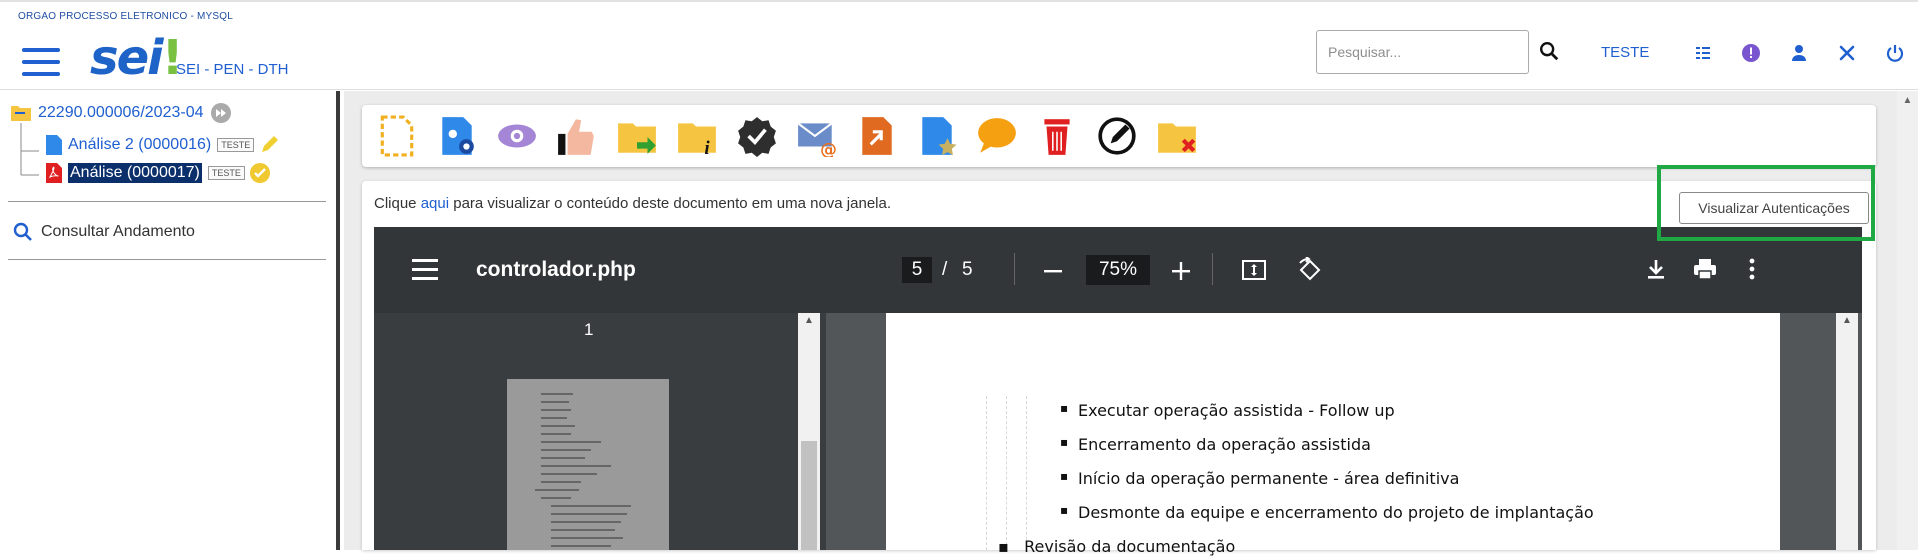  What do you see at coordinates (1181, 271) in the screenshot?
I see `zoom-in-icon` at bounding box center [1181, 271].